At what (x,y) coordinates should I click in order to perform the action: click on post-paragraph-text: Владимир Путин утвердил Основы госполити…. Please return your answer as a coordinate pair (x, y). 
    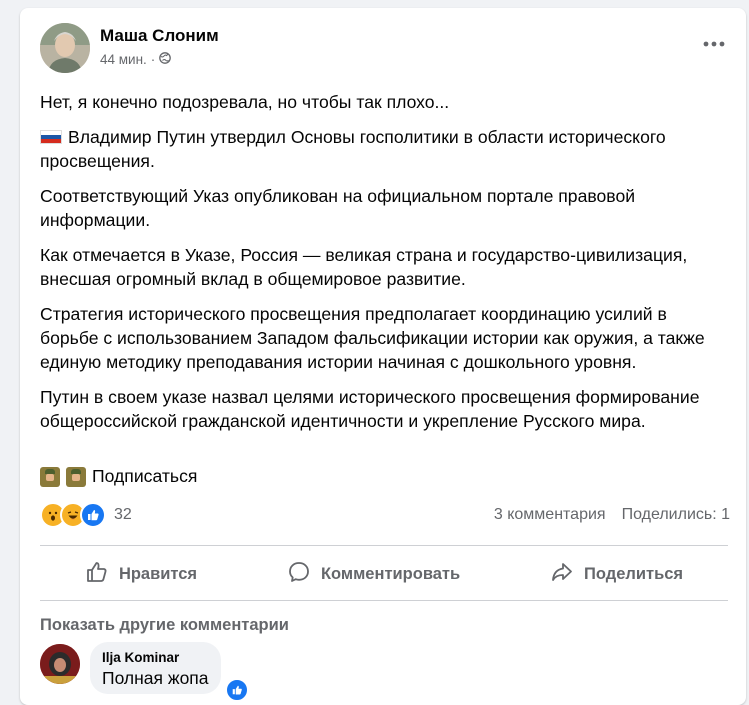
    Looking at the image, I should click on (353, 149).